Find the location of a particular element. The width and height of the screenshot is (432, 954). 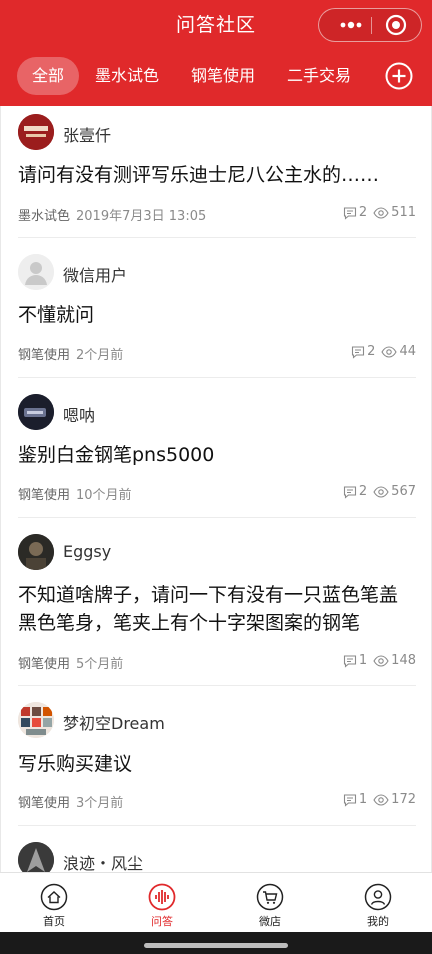

question-time: 3个月前 is located at coordinates (100, 803).